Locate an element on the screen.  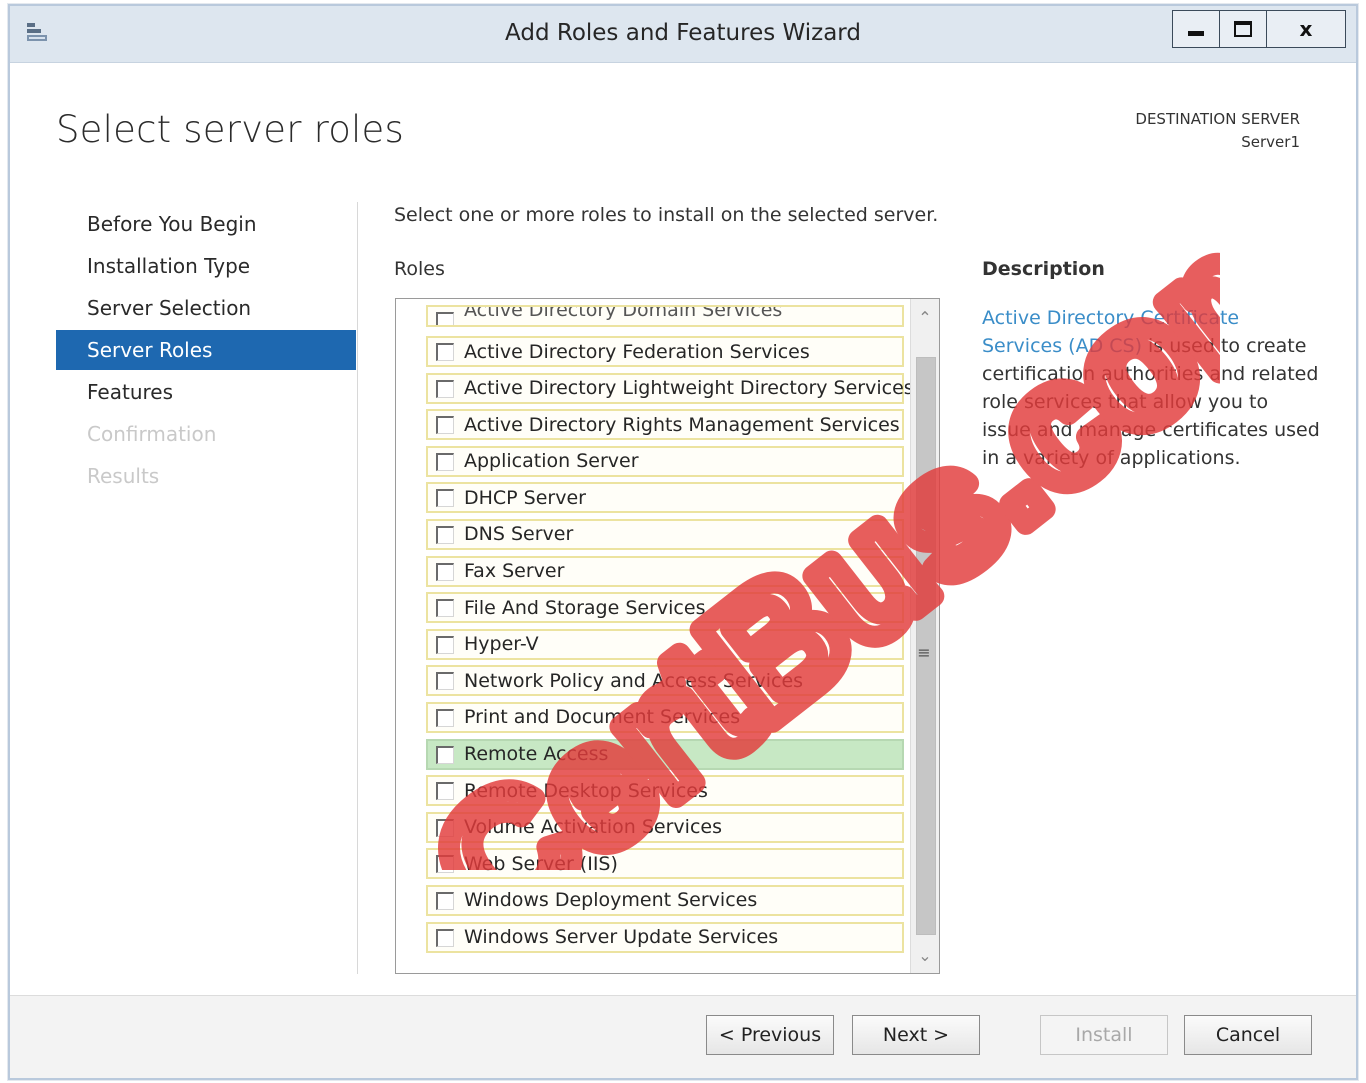
roles-heading: Roles is located at coordinates (419, 269).